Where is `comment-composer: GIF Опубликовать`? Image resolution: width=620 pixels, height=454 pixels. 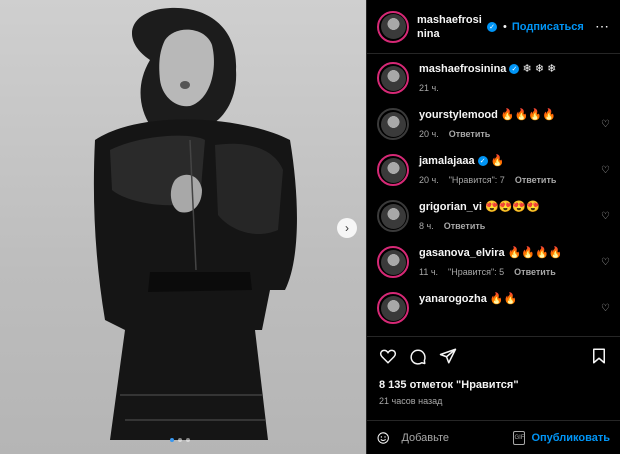 comment-composer: GIF Опубликовать is located at coordinates (493, 437).